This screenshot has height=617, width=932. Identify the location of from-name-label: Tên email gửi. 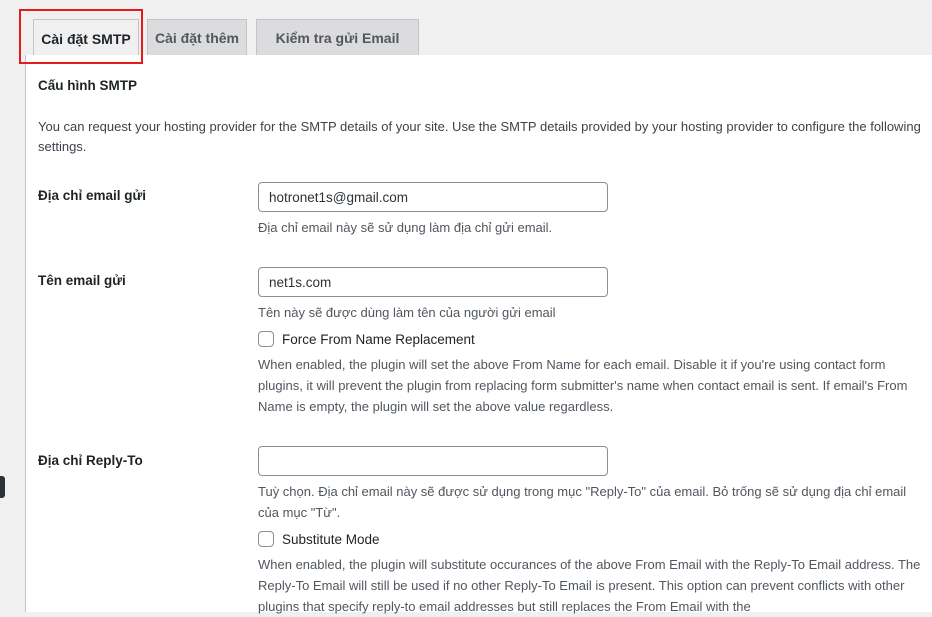
(82, 280).